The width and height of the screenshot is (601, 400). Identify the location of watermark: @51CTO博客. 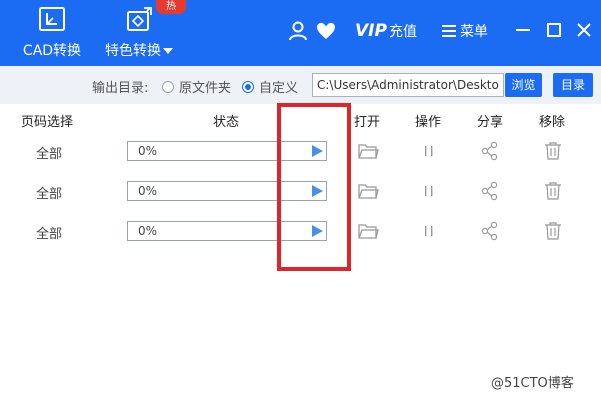
(532, 383).